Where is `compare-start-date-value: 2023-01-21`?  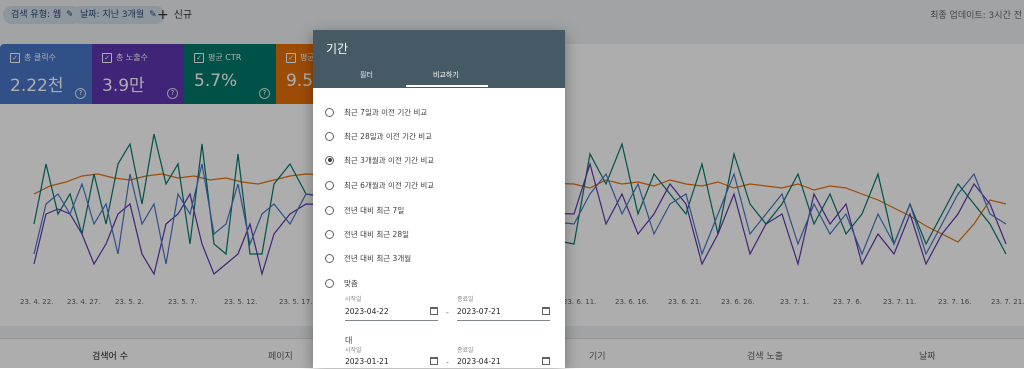
compare-start-date-value: 2023-01-21 is located at coordinates (367, 361).